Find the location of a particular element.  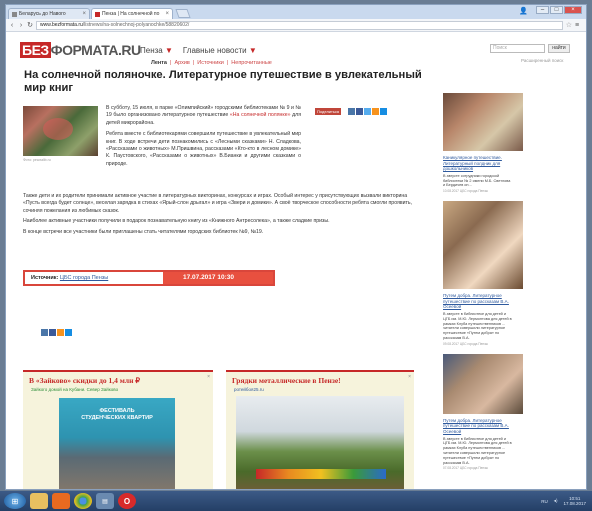

volume-icon: ◂) is located at coordinates (556, 501).